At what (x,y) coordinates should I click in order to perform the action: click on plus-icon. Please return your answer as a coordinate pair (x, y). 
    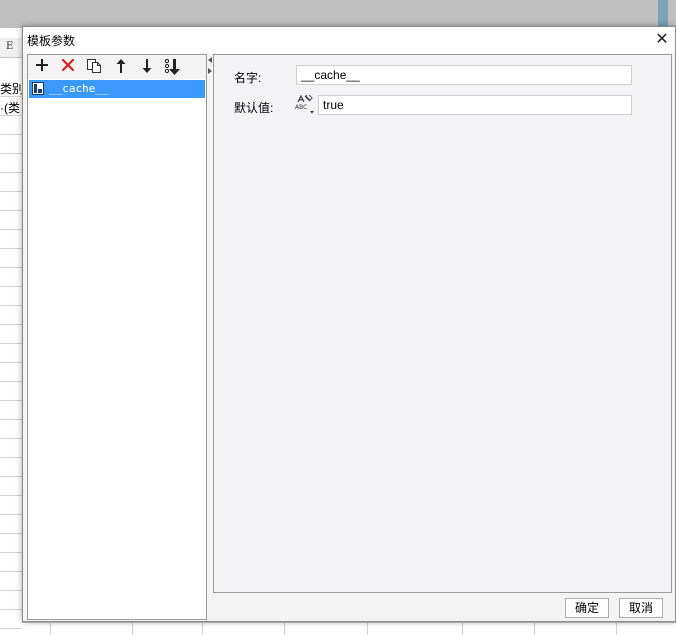
    Looking at the image, I should click on (42, 65).